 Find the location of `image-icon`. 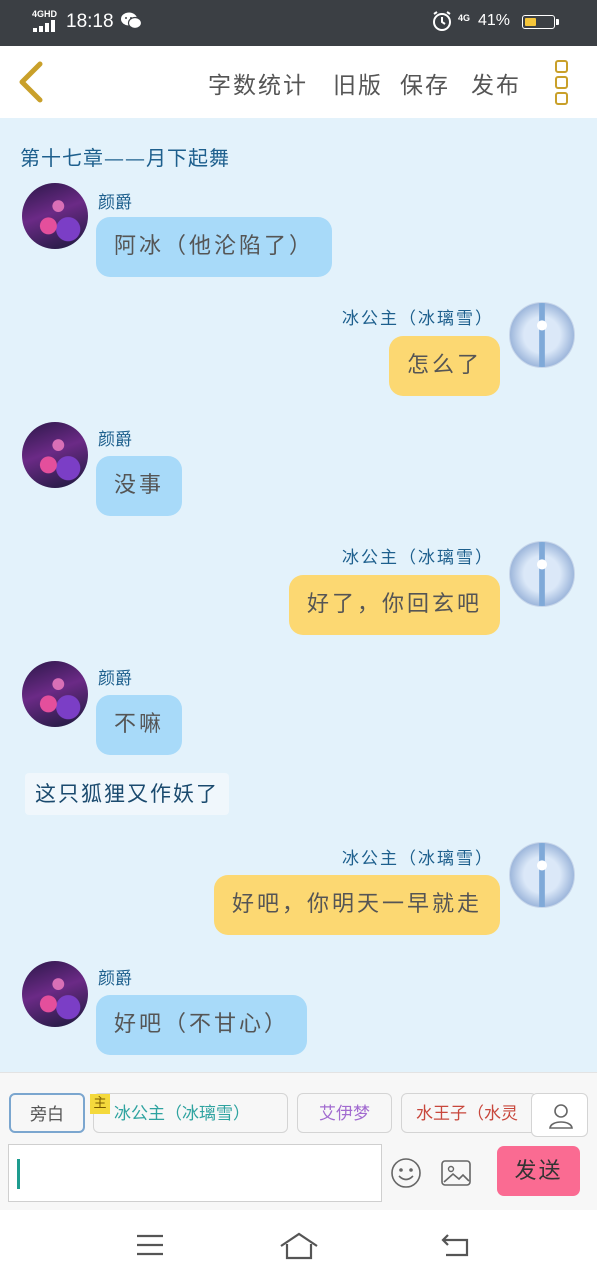

image-icon is located at coordinates (456, 1173).